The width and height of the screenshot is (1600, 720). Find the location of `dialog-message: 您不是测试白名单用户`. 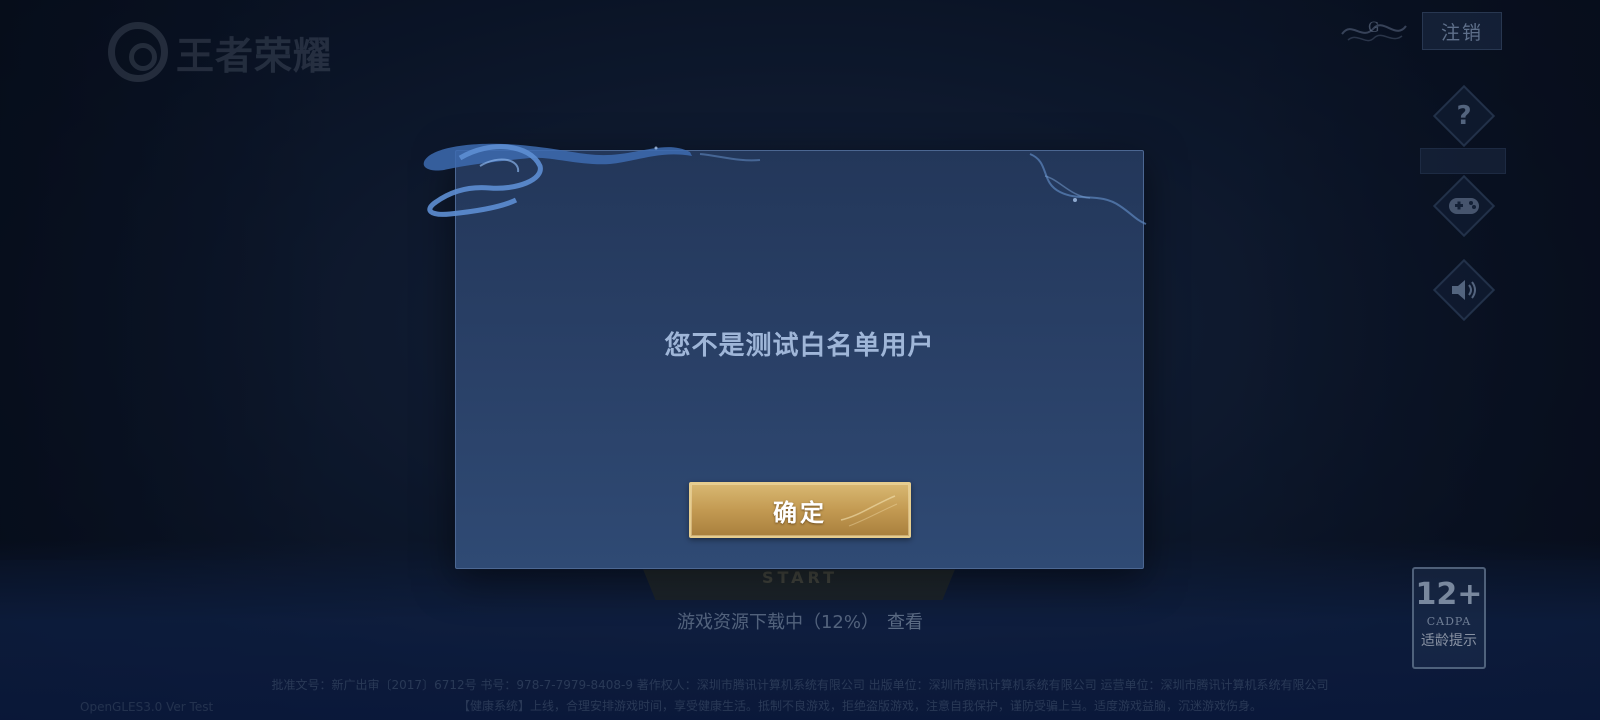

dialog-message: 您不是测试白名单用户 is located at coordinates (799, 346).